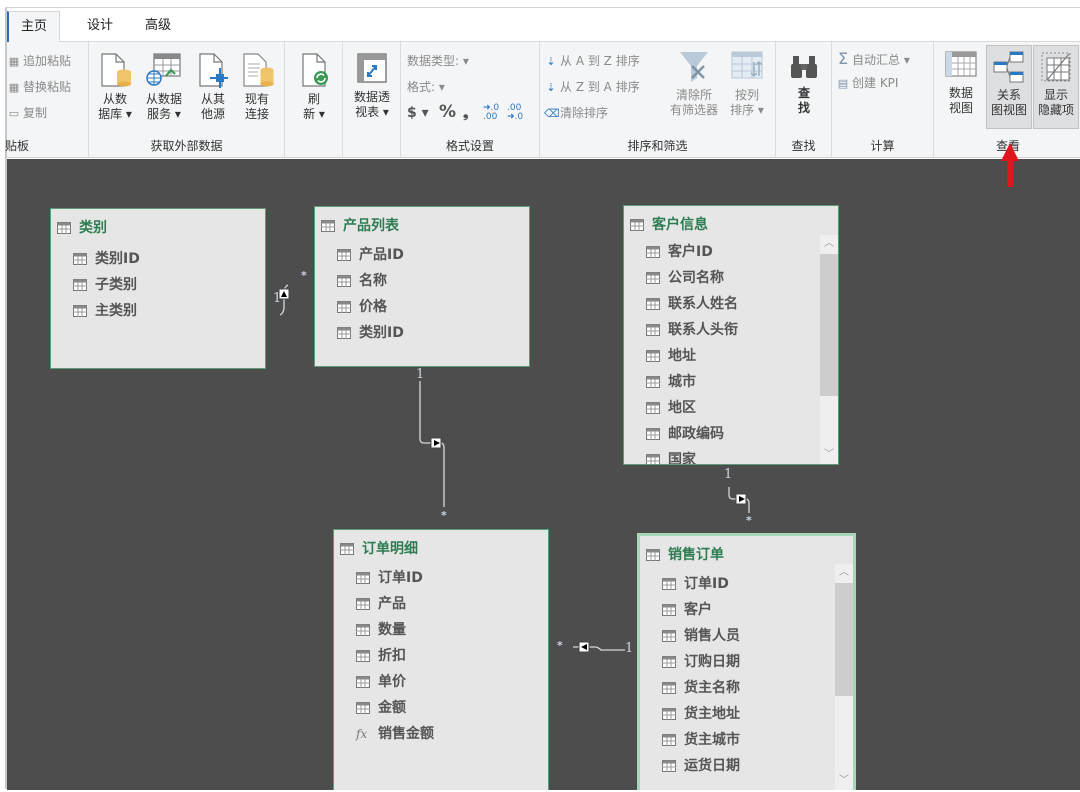 Image resolution: width=1080 pixels, height=792 pixels. What do you see at coordinates (701, 714) in the screenshot?
I see `column-item: 货主地址` at bounding box center [701, 714].